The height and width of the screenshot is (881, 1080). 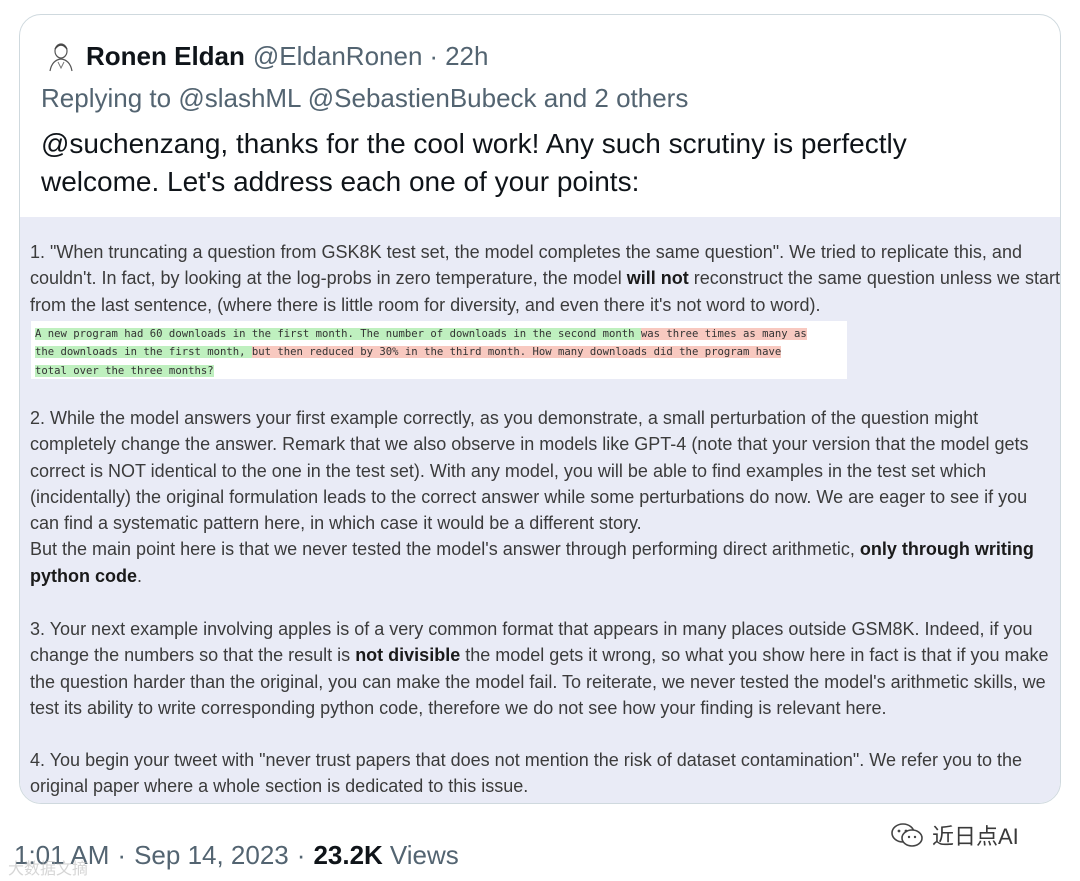 I want to click on wechat-icon, so click(x=907, y=835).